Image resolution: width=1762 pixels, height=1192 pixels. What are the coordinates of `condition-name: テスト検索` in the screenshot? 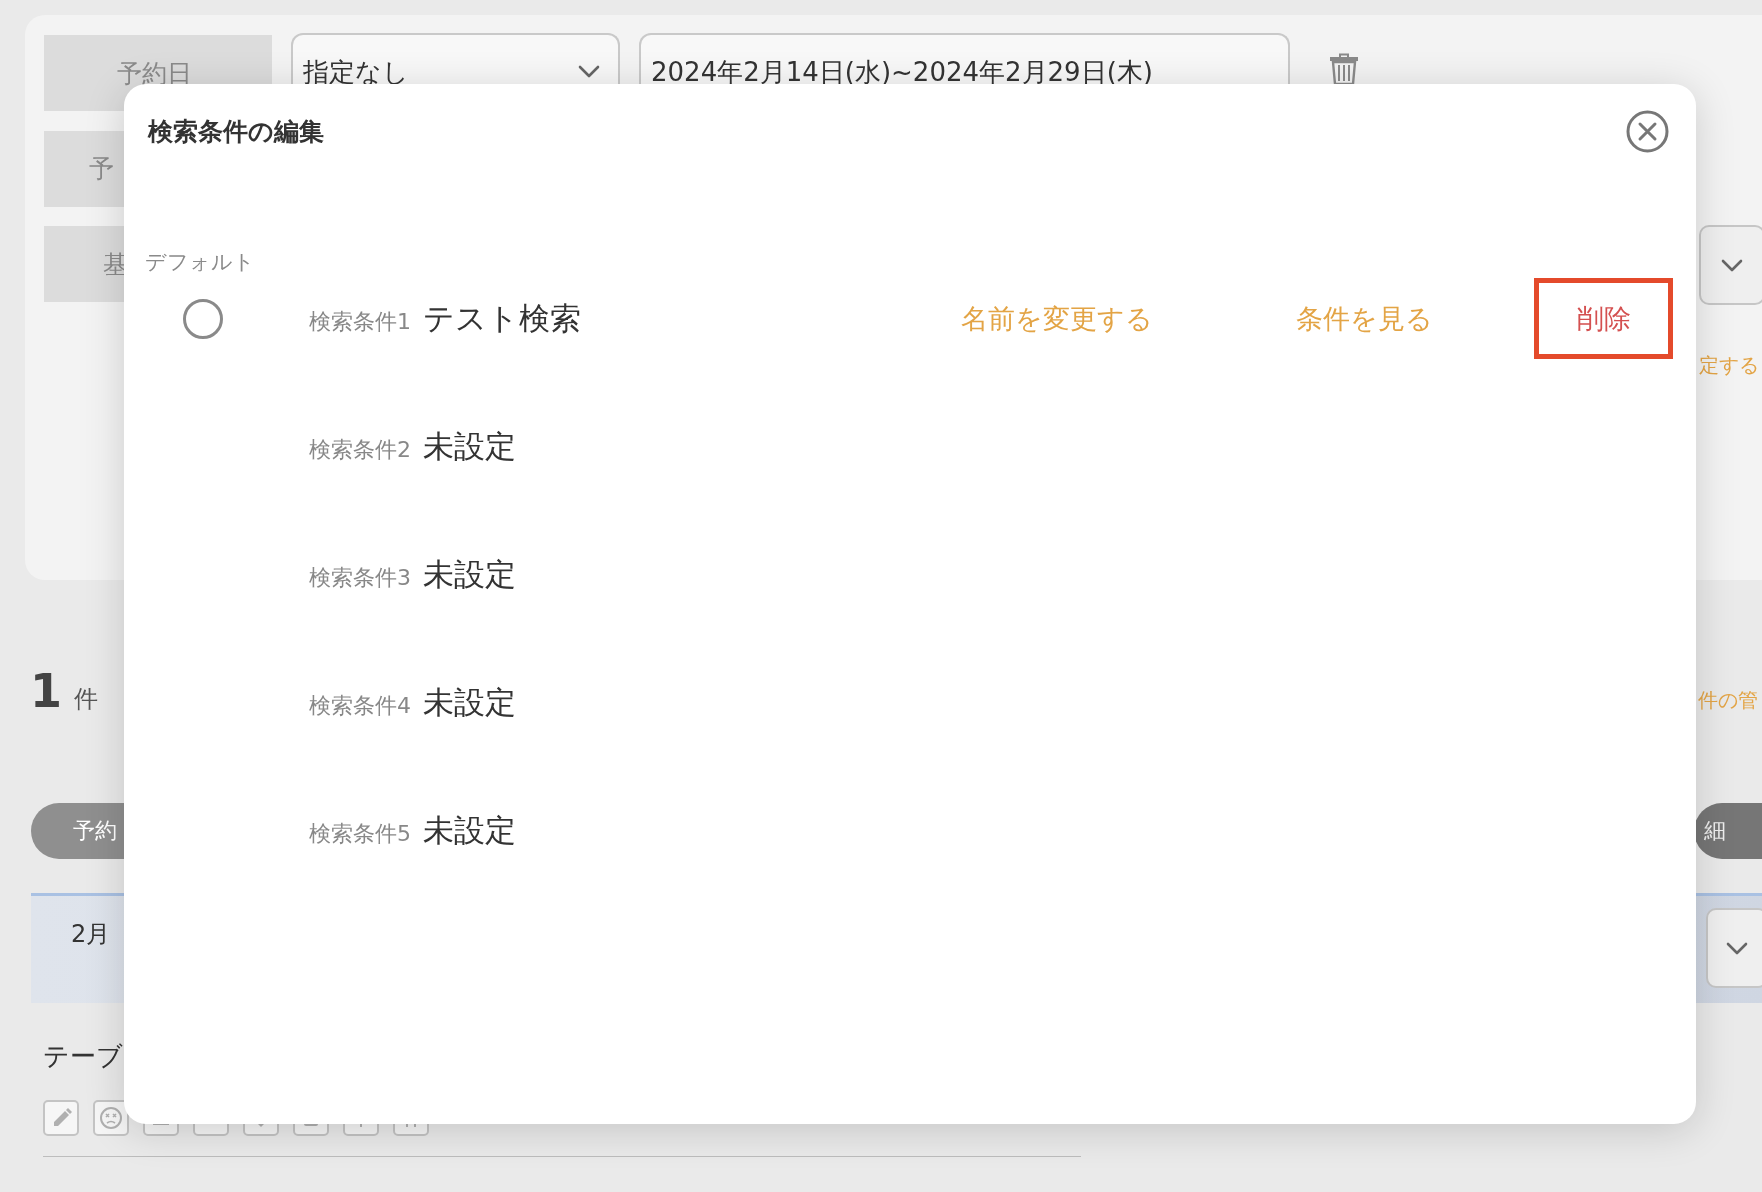 It's located at (502, 318).